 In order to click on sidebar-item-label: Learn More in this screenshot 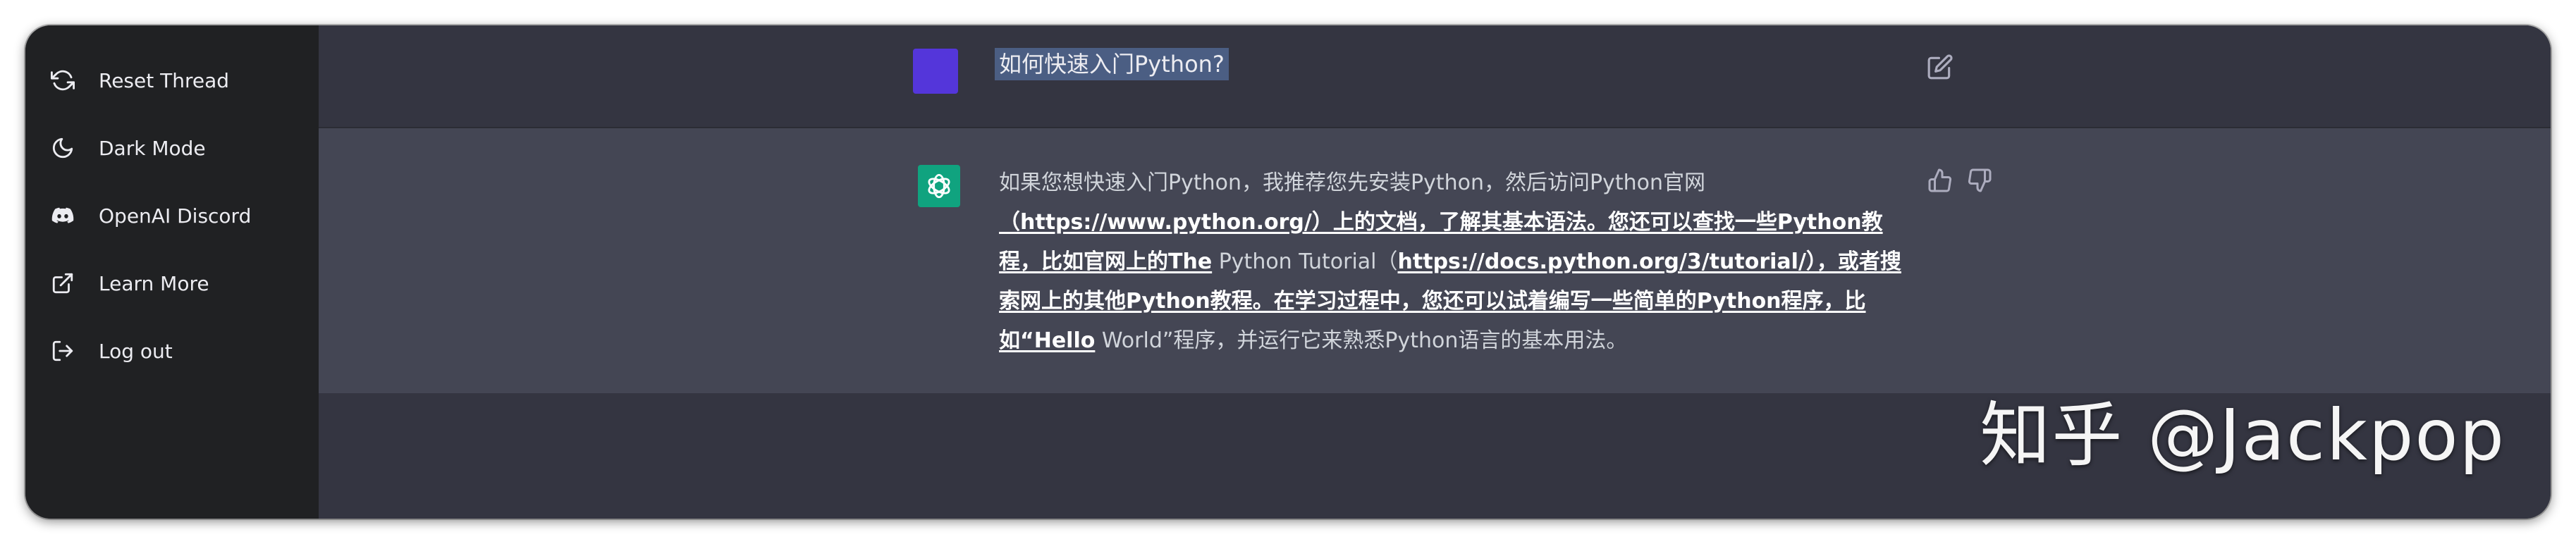, I will do `click(154, 283)`.